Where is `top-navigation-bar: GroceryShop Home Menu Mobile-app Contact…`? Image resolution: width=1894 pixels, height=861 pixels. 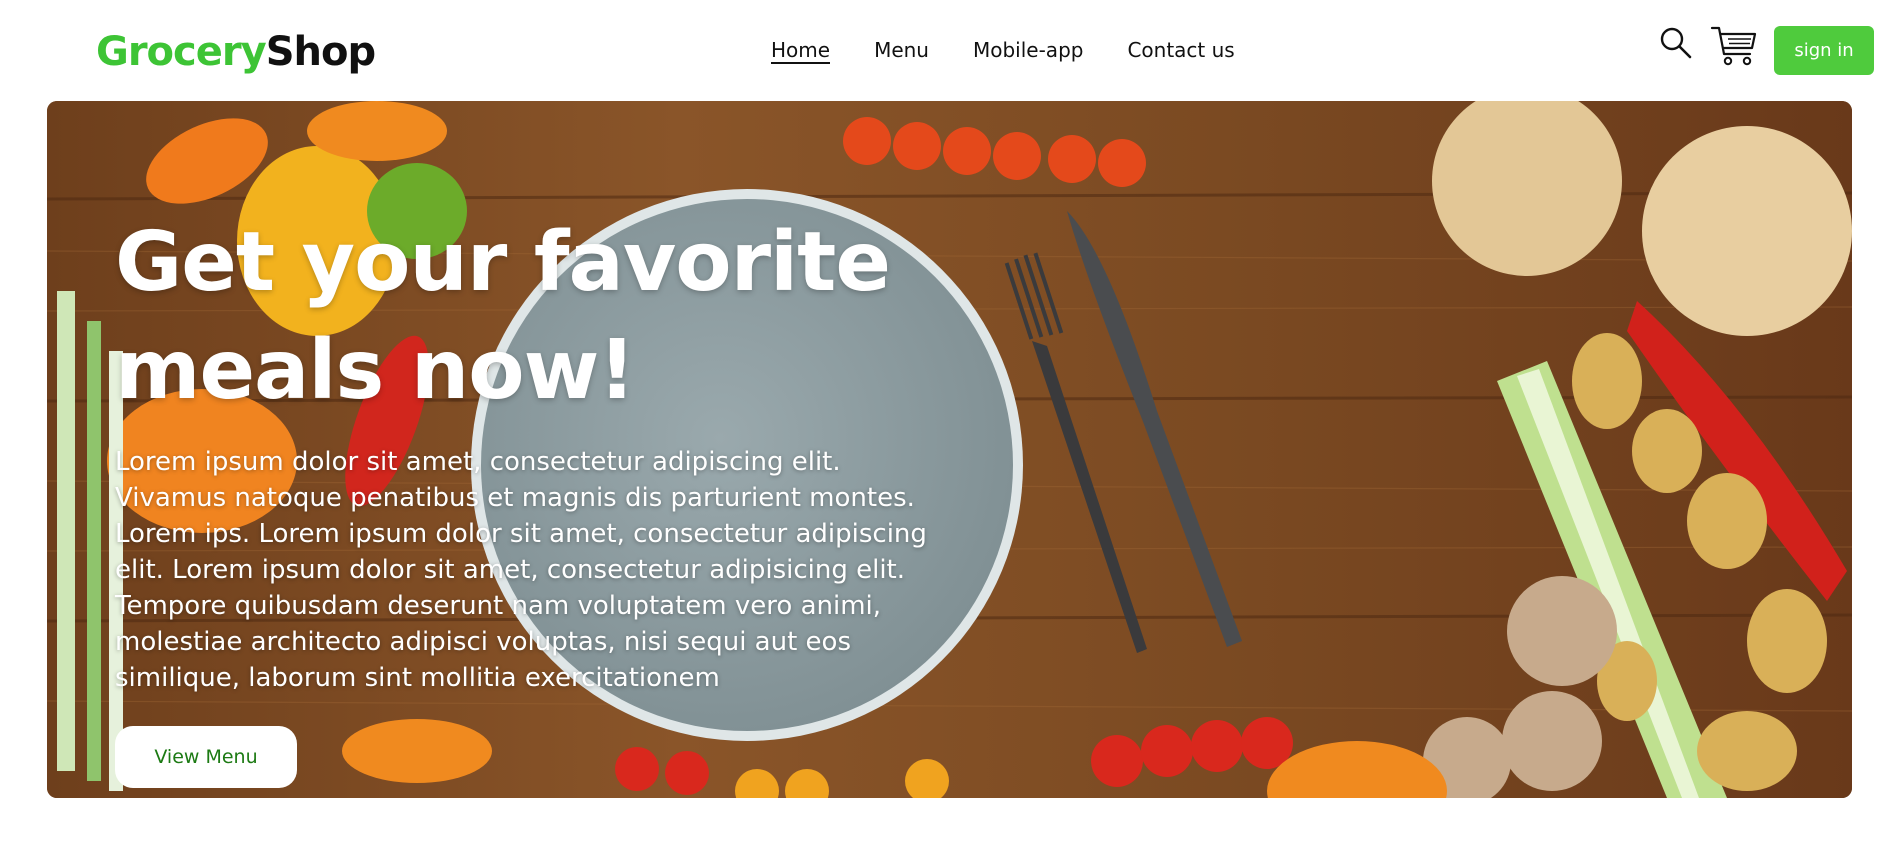 top-navigation-bar: GroceryShop Home Menu Mobile-app Contact… is located at coordinates (947, 50).